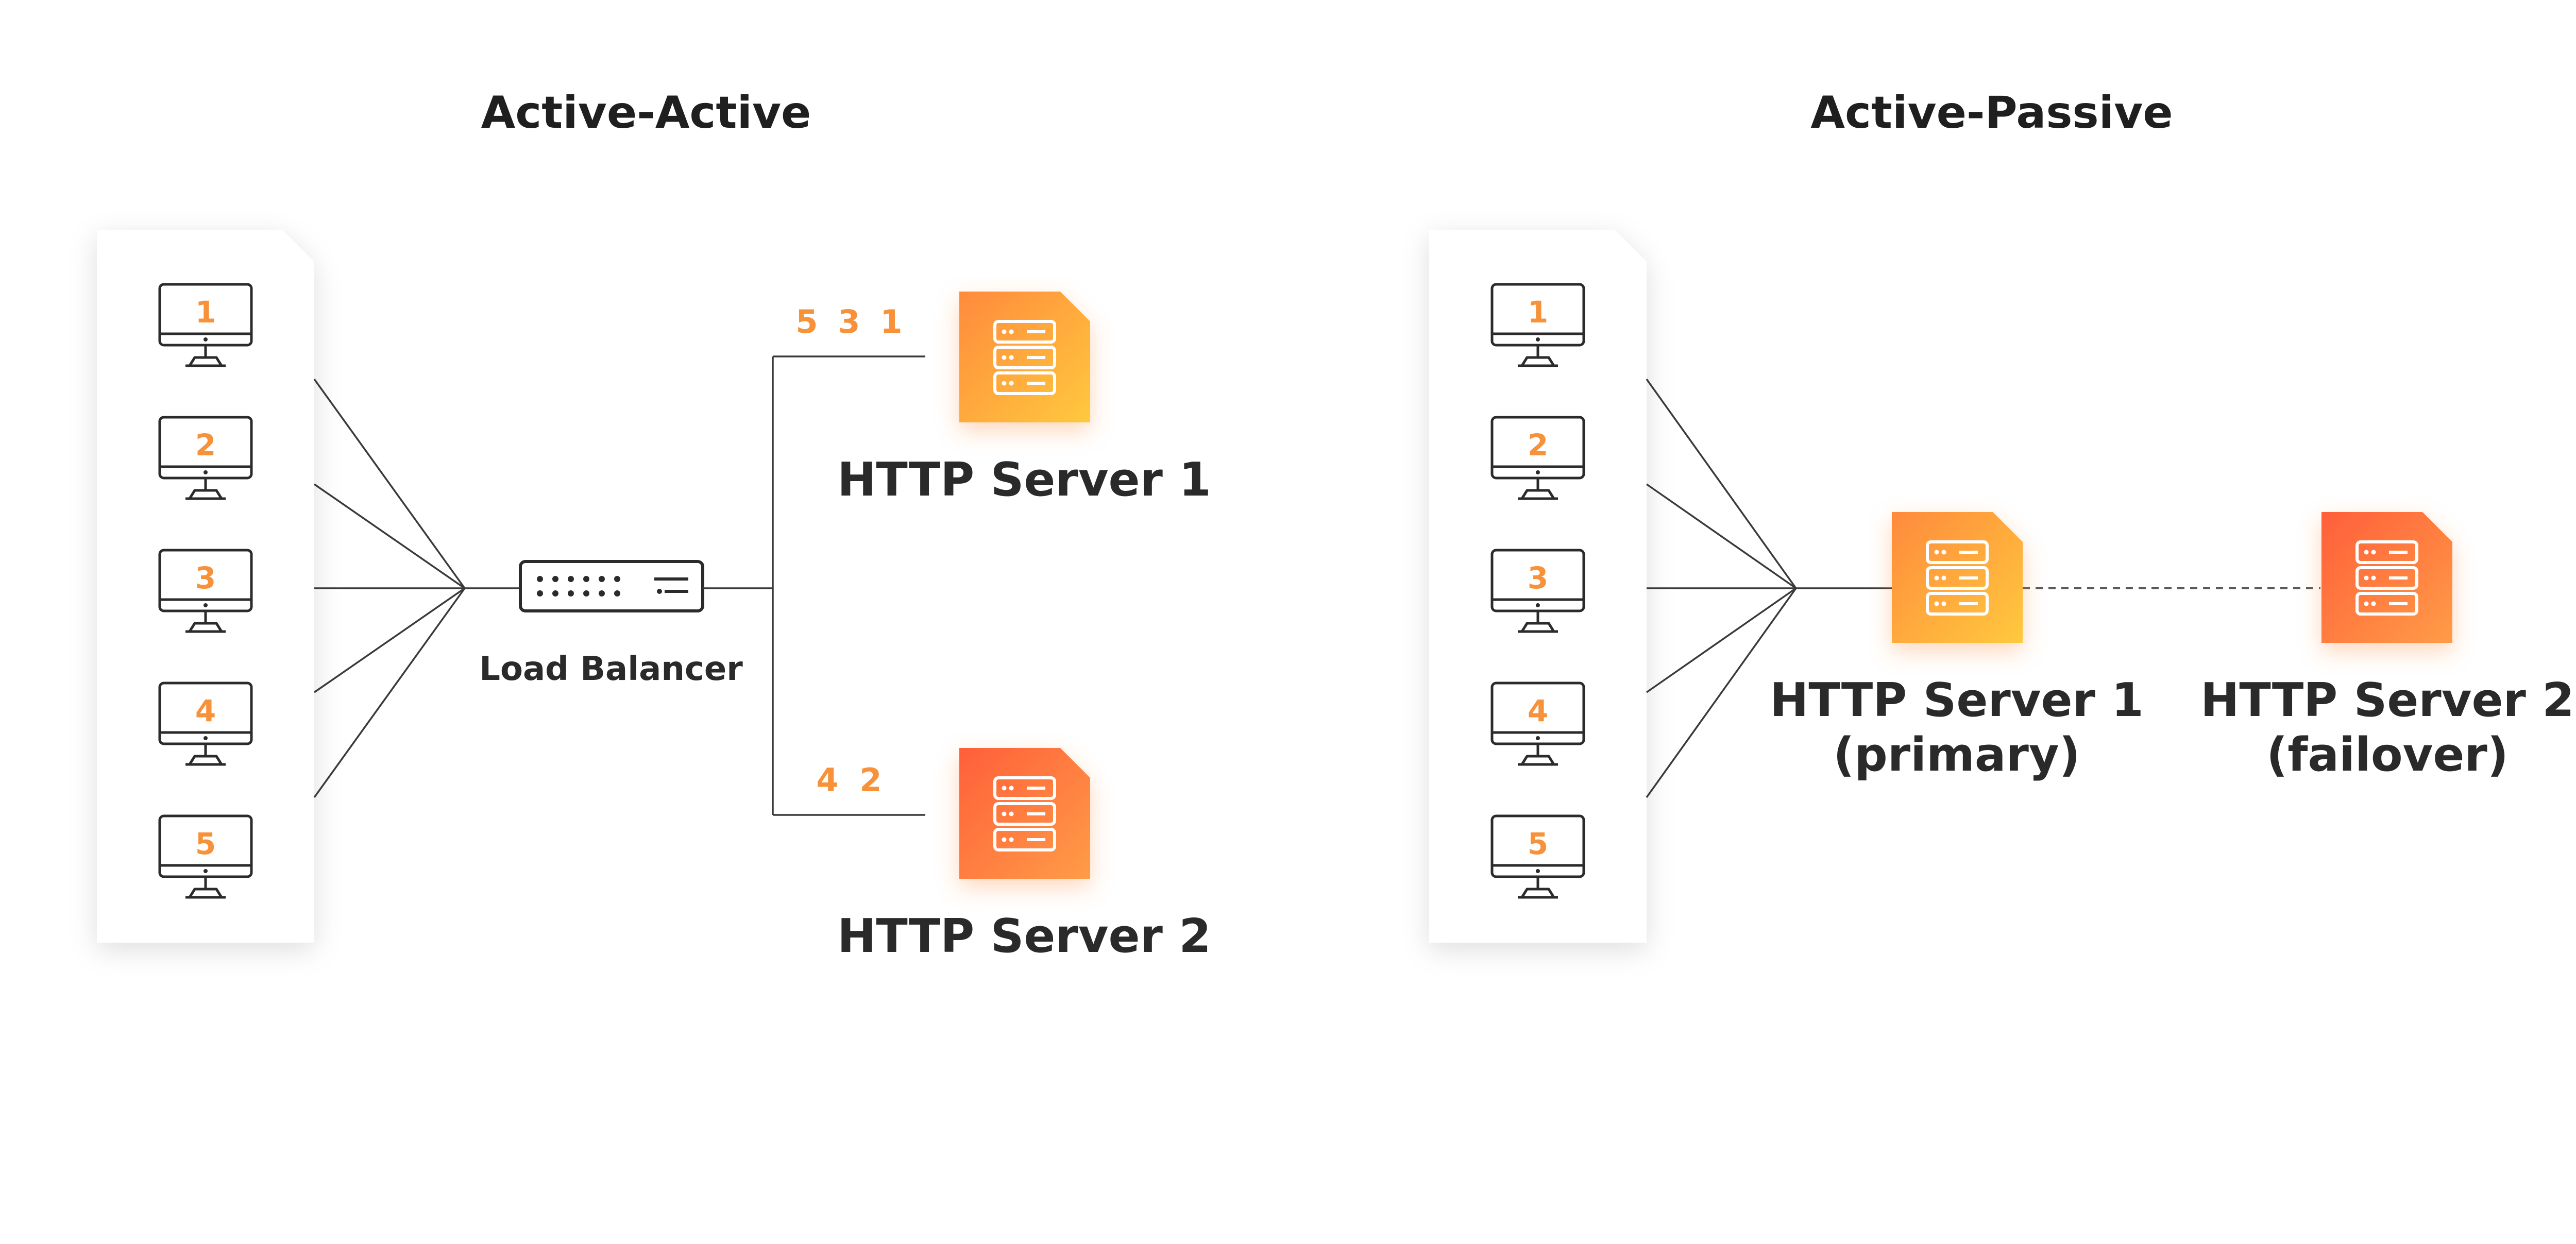 This screenshot has height=1244, width=2576. What do you see at coordinates (611, 586) in the screenshot?
I see `network-switch-icon` at bounding box center [611, 586].